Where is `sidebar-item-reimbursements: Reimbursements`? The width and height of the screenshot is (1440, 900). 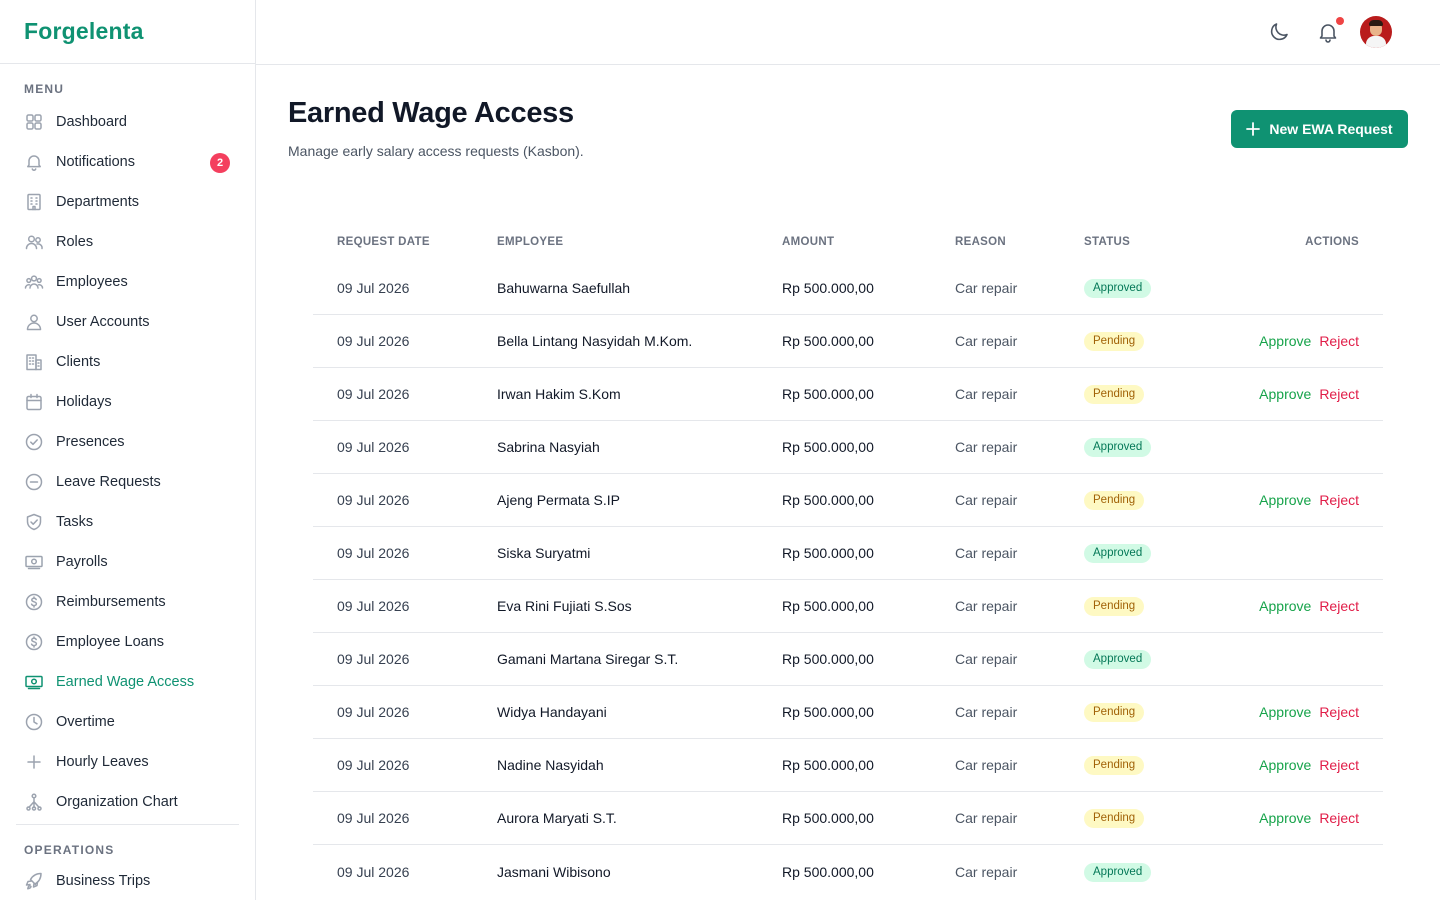 sidebar-item-reimbursements: Reimbursements is located at coordinates (127, 602).